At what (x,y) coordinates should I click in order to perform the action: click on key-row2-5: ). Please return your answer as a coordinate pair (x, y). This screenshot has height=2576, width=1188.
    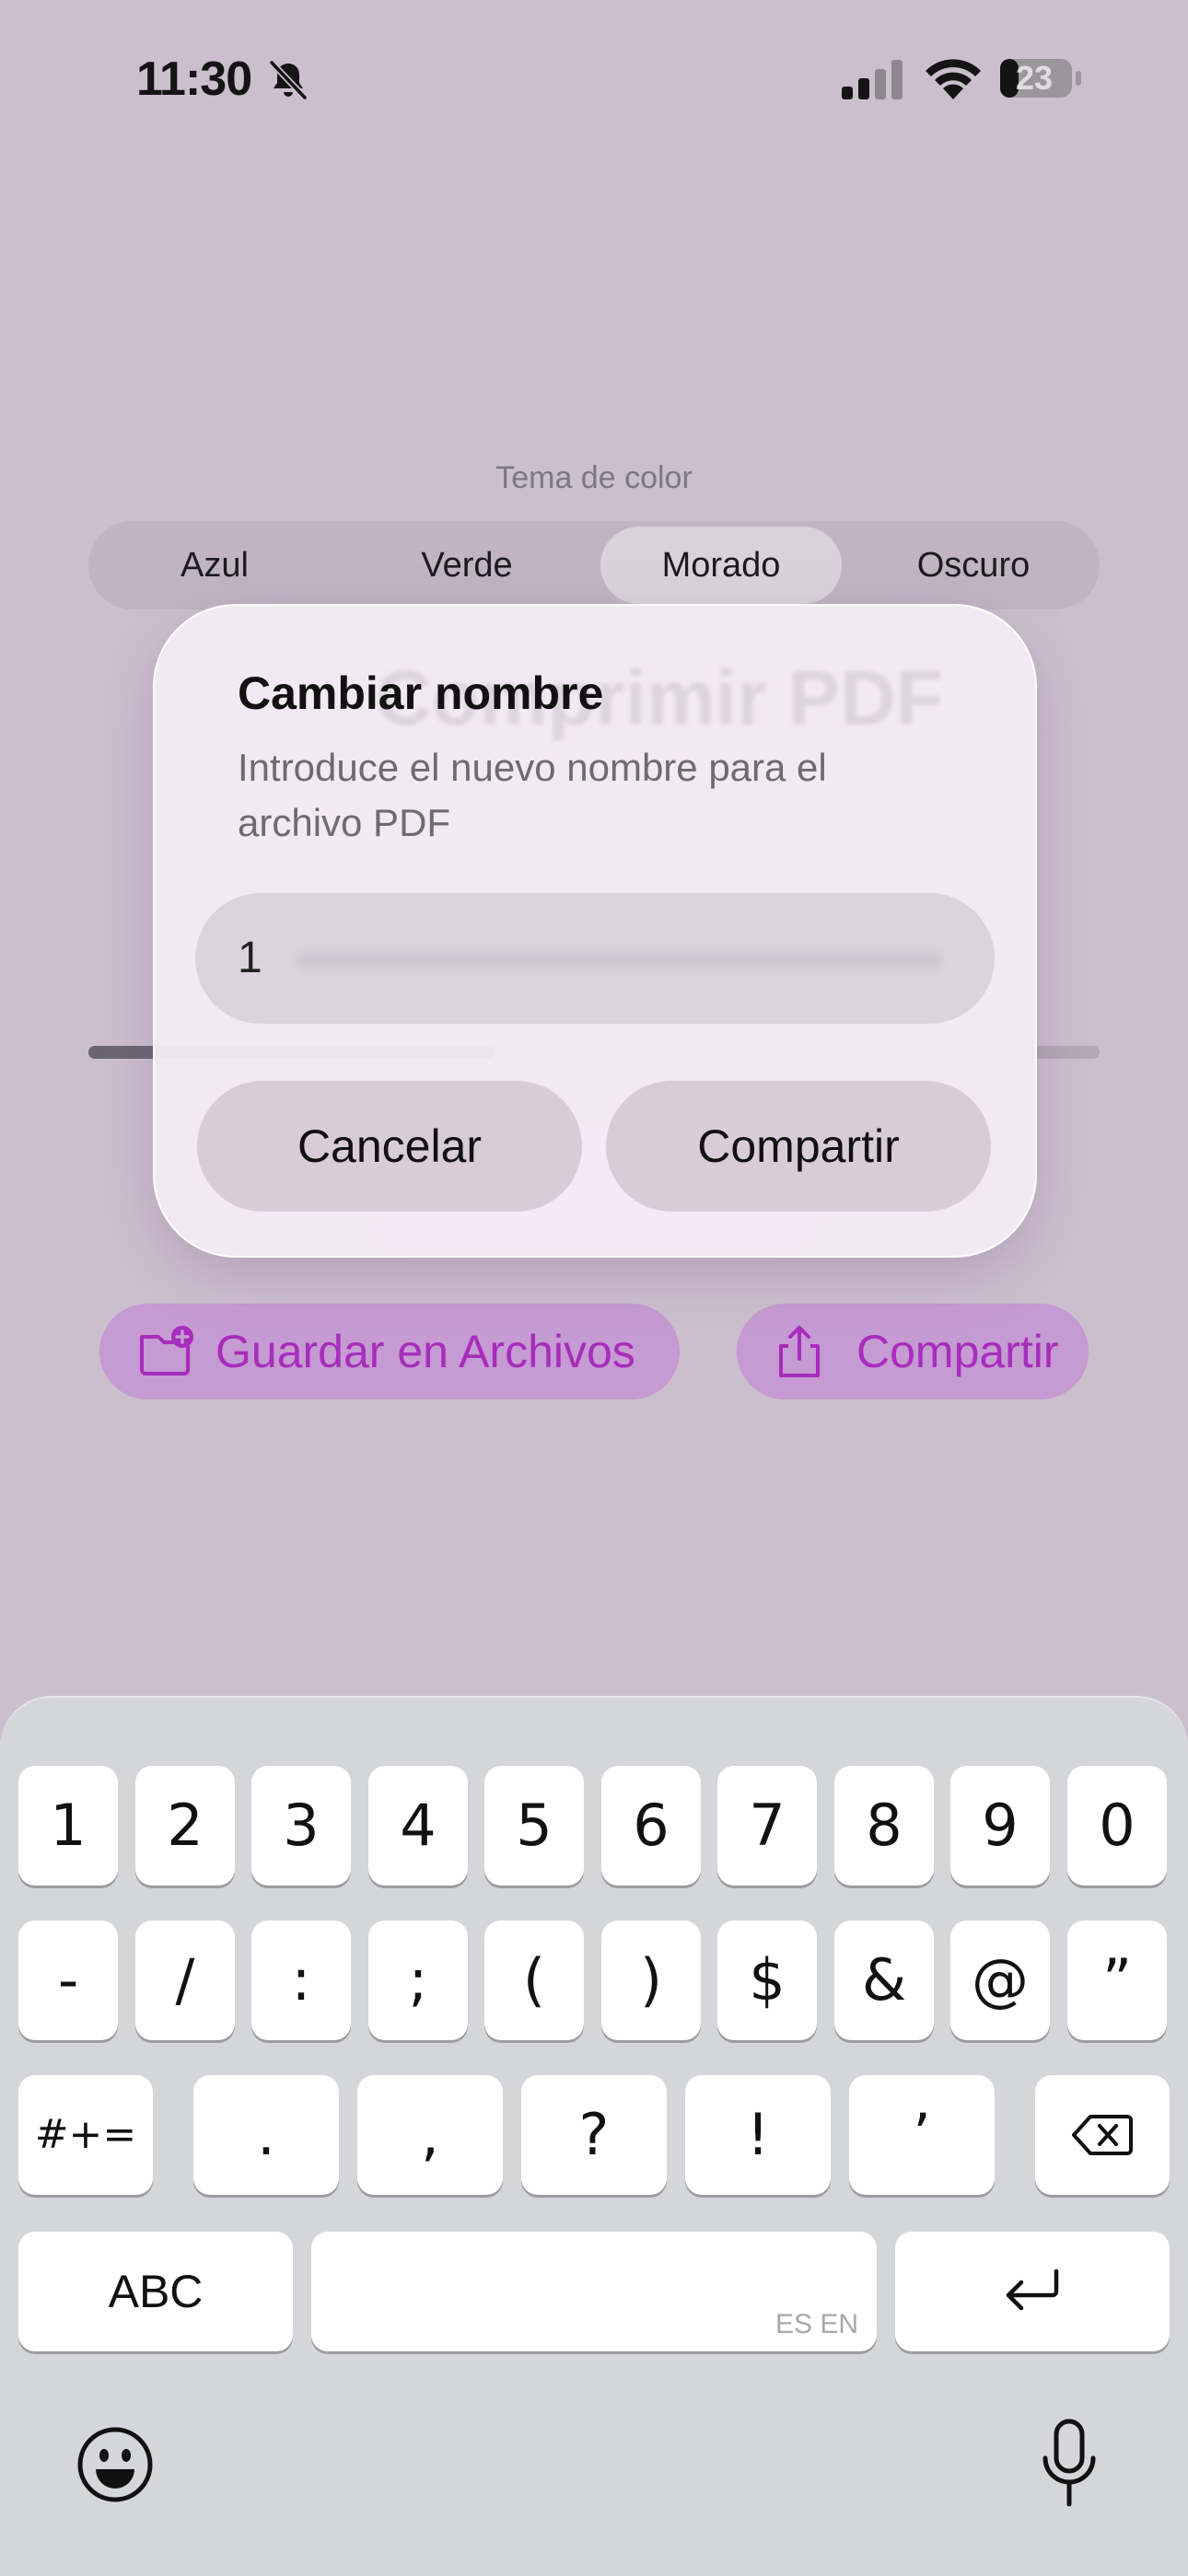
    Looking at the image, I should click on (651, 1980).